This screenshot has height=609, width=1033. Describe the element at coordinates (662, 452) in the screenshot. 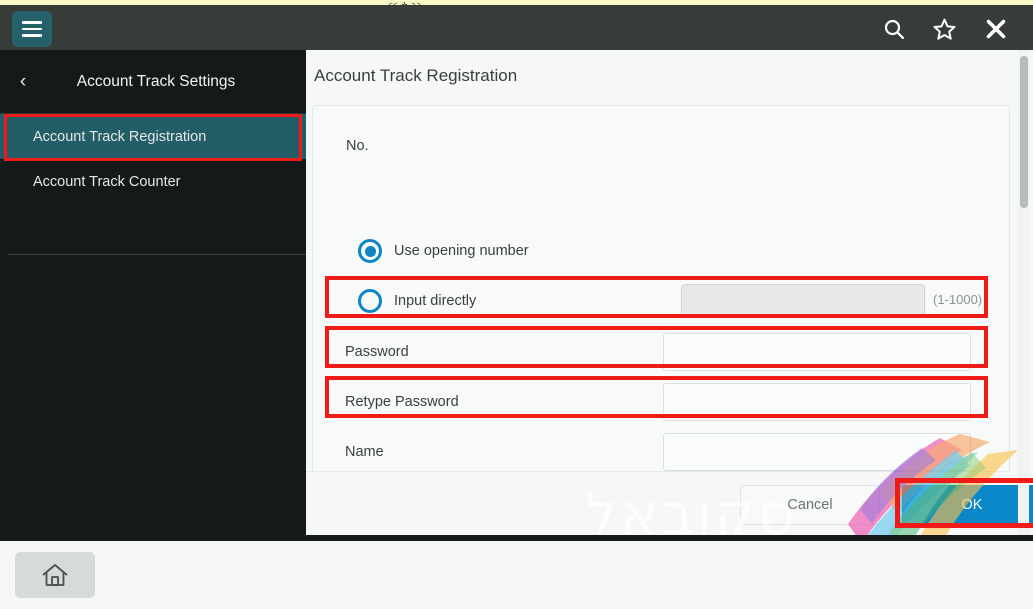

I see `field-row-name: Name` at that location.